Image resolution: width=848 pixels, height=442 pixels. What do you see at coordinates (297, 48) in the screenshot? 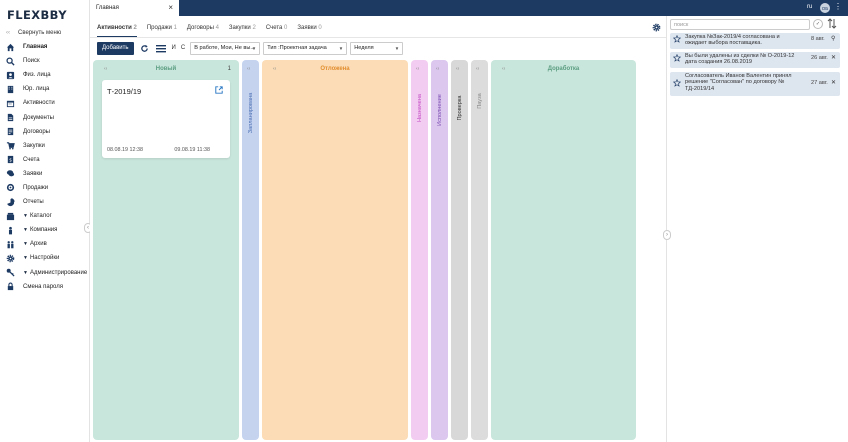
I see `type-filter-value: Тип :Проектная задача` at bounding box center [297, 48].